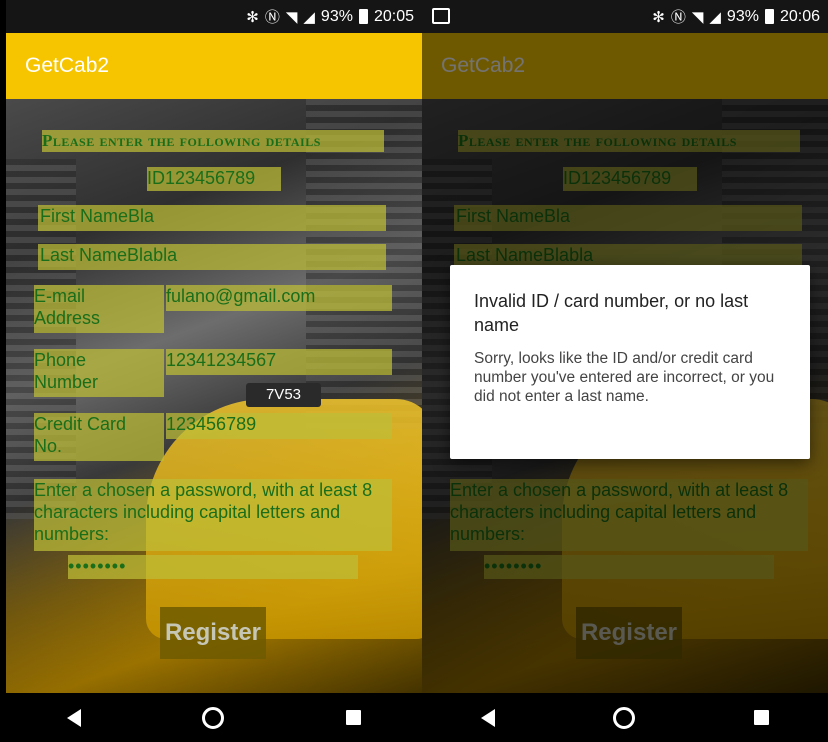 The image size is (828, 742). I want to click on first-name-row: First NameBla, so click(212, 218).